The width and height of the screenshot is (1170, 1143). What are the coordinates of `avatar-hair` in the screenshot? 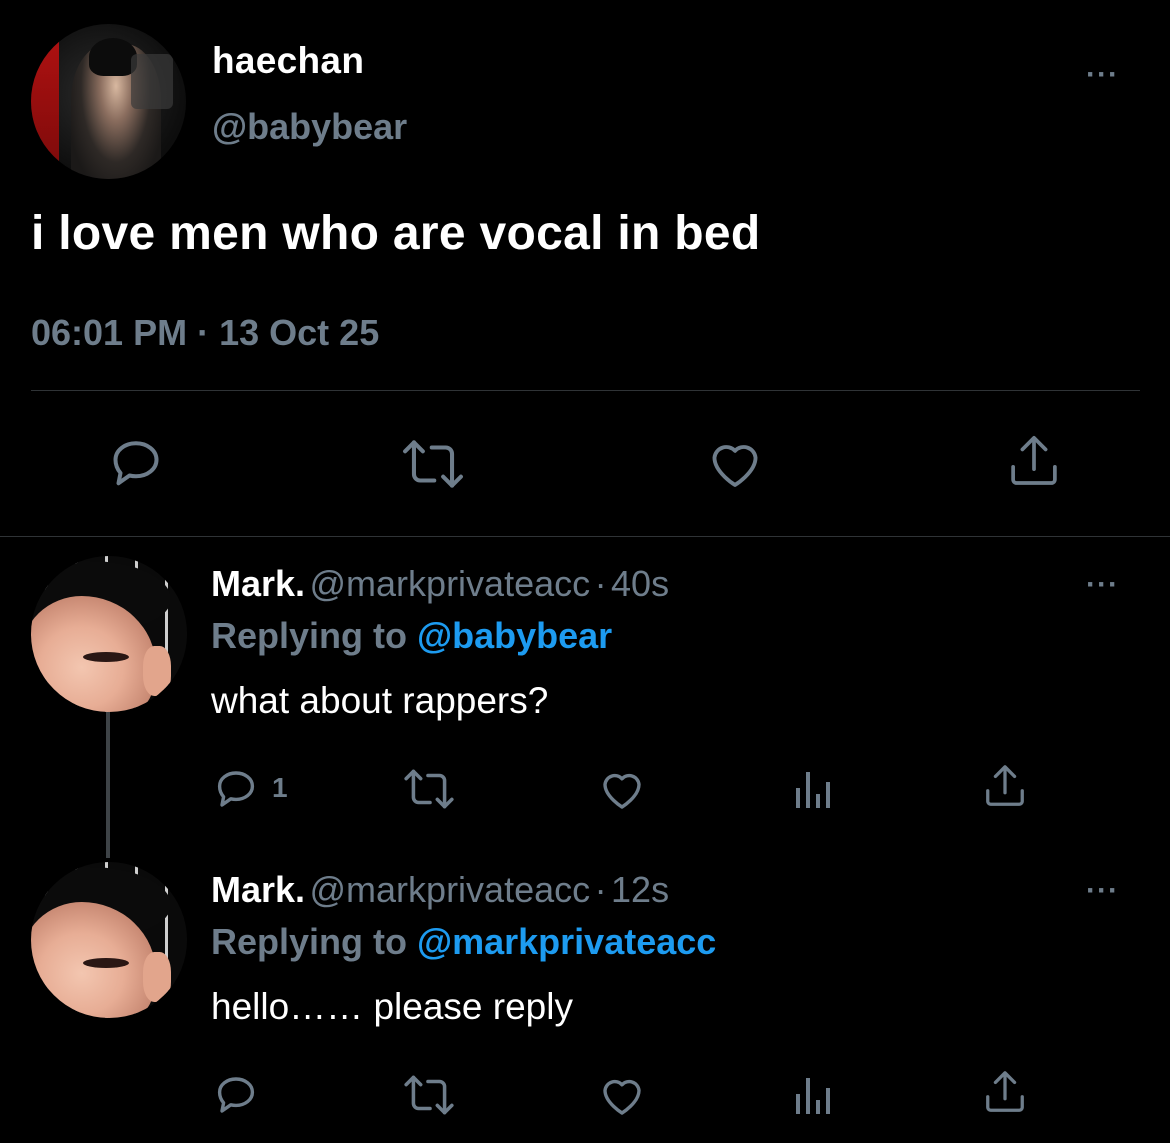 It's located at (113, 57).